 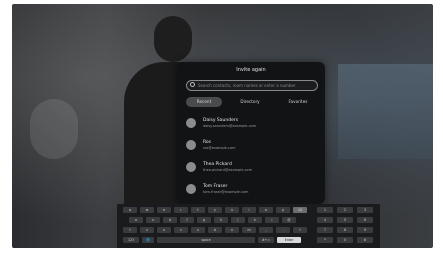 I want to click on contact-detail: ros@example.com, so click(x=219, y=148).